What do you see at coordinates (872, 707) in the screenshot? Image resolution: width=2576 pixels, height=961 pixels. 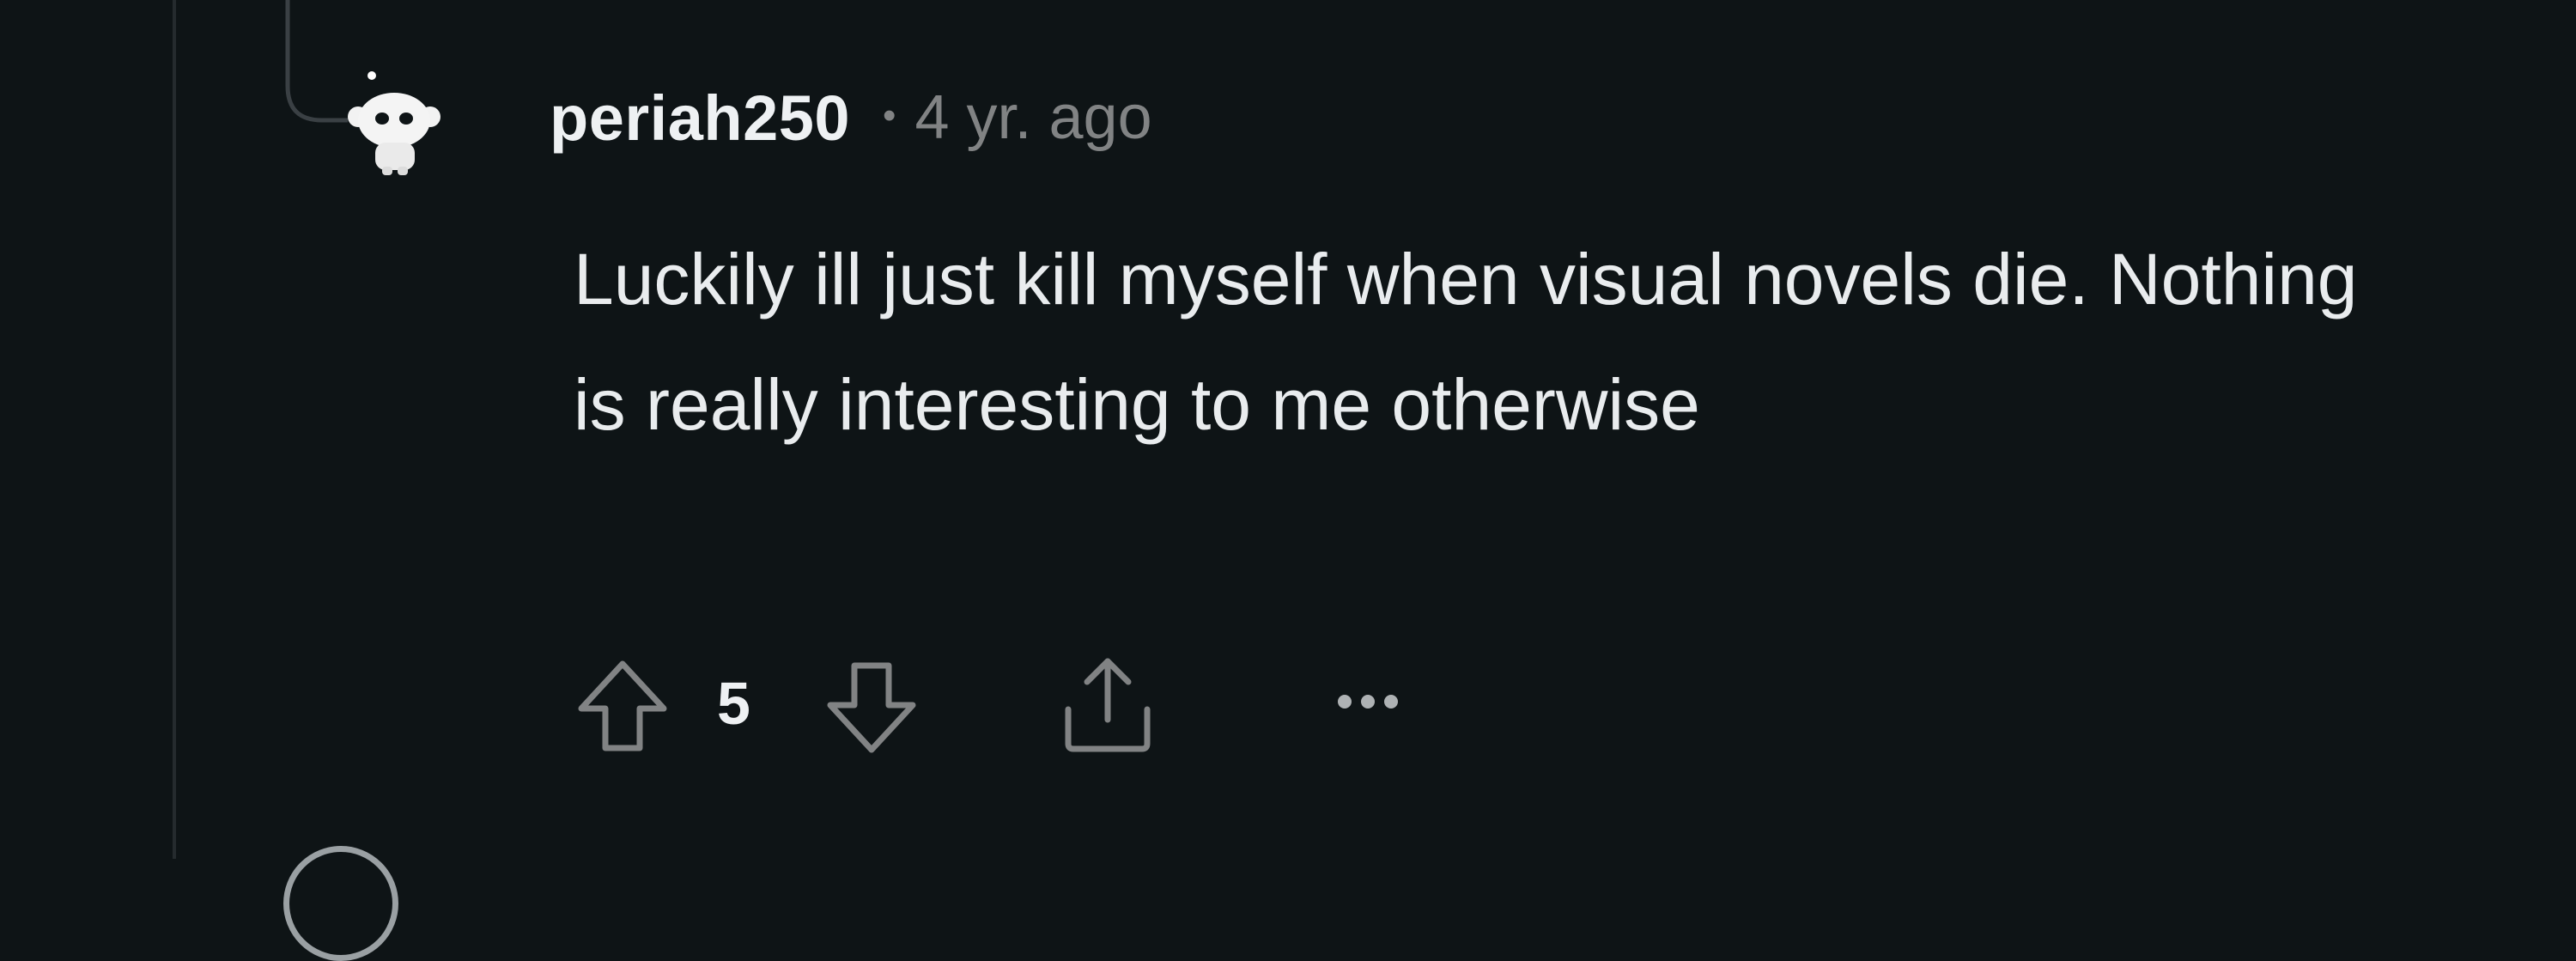 I see `downvote-arrow-icon` at bounding box center [872, 707].